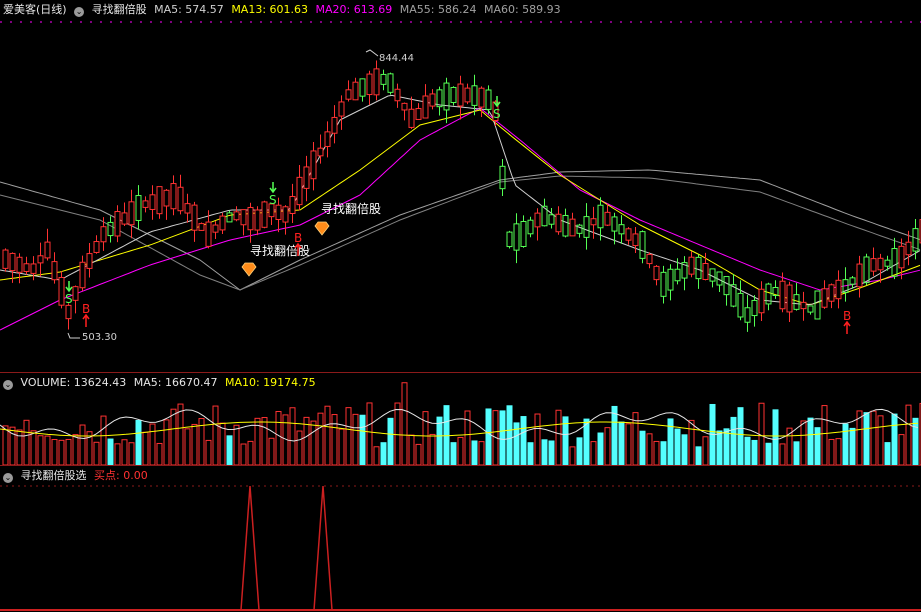  I want to click on low-price-pointer, so click(73, 335).